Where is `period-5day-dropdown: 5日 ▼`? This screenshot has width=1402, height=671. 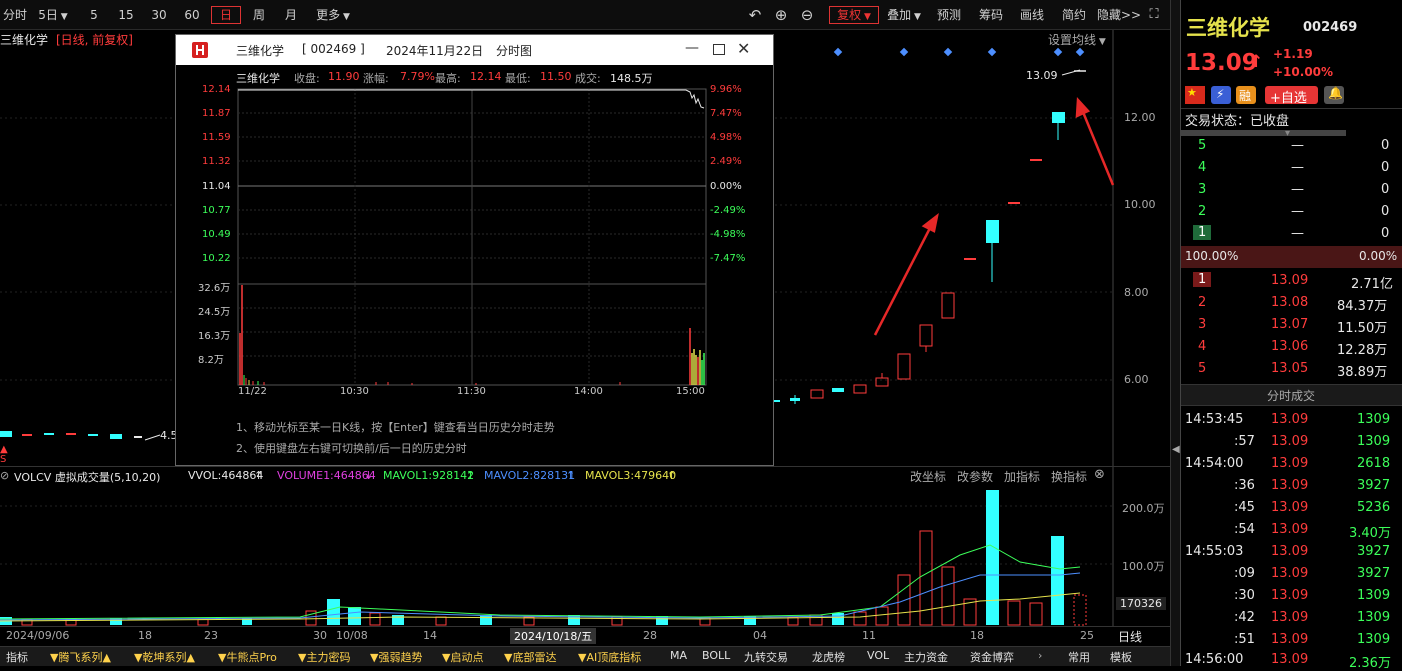
period-5day-dropdown: 5日 ▼ is located at coordinates (53, 15).